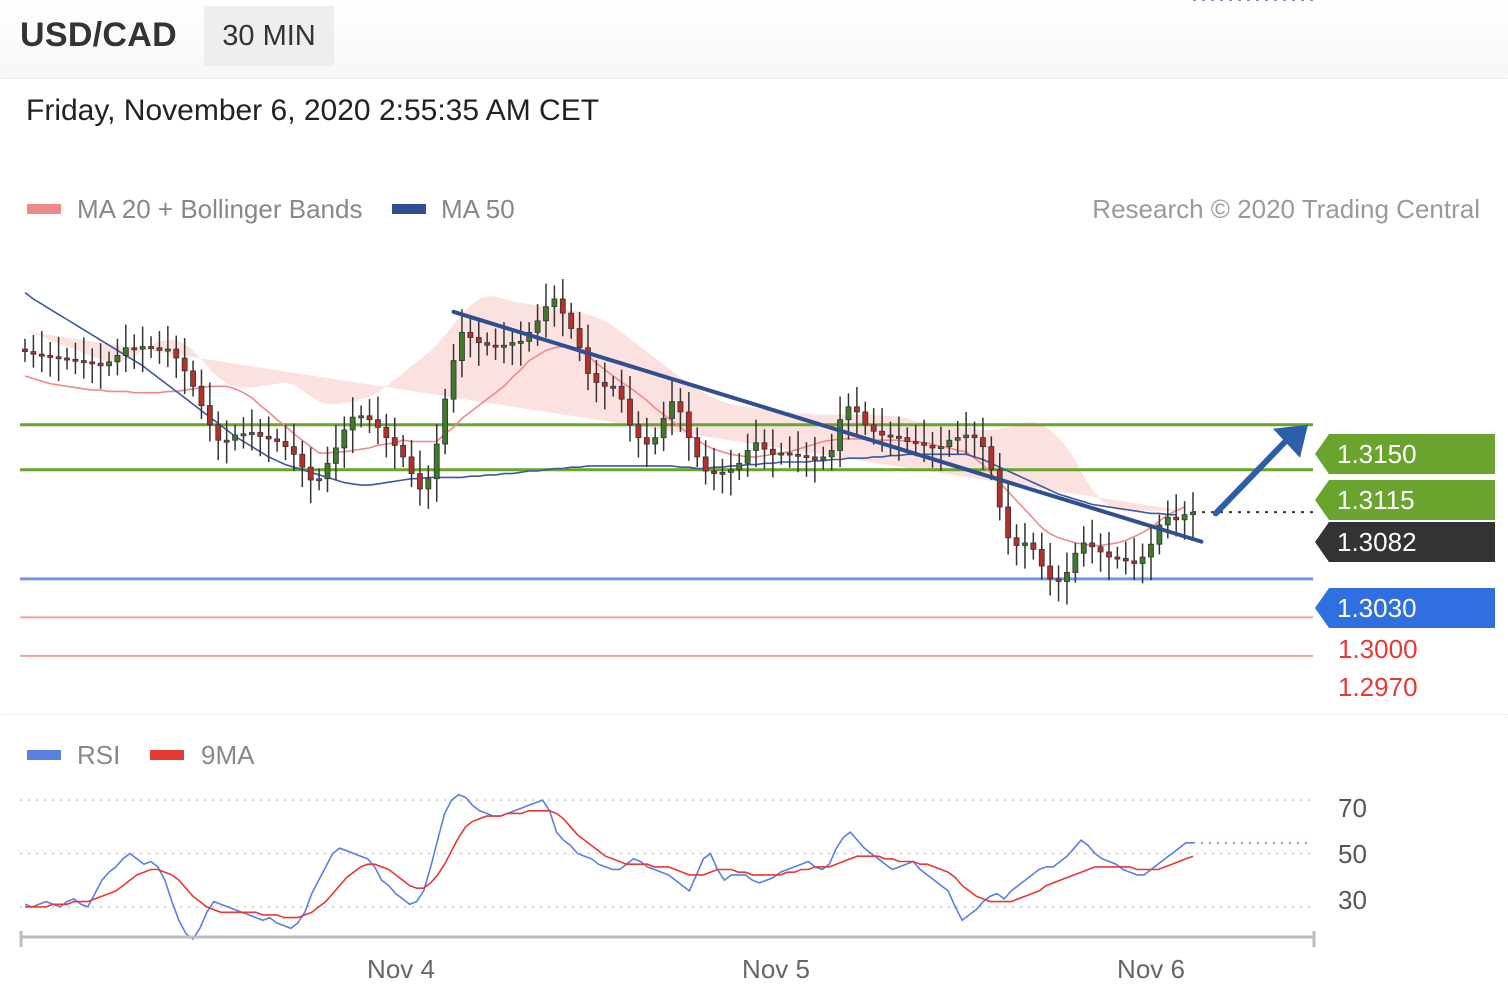 Image resolution: width=1508 pixels, height=1008 pixels. Describe the element at coordinates (1151, 969) in the screenshot. I see `x-label-nov6: Nov 6` at that location.